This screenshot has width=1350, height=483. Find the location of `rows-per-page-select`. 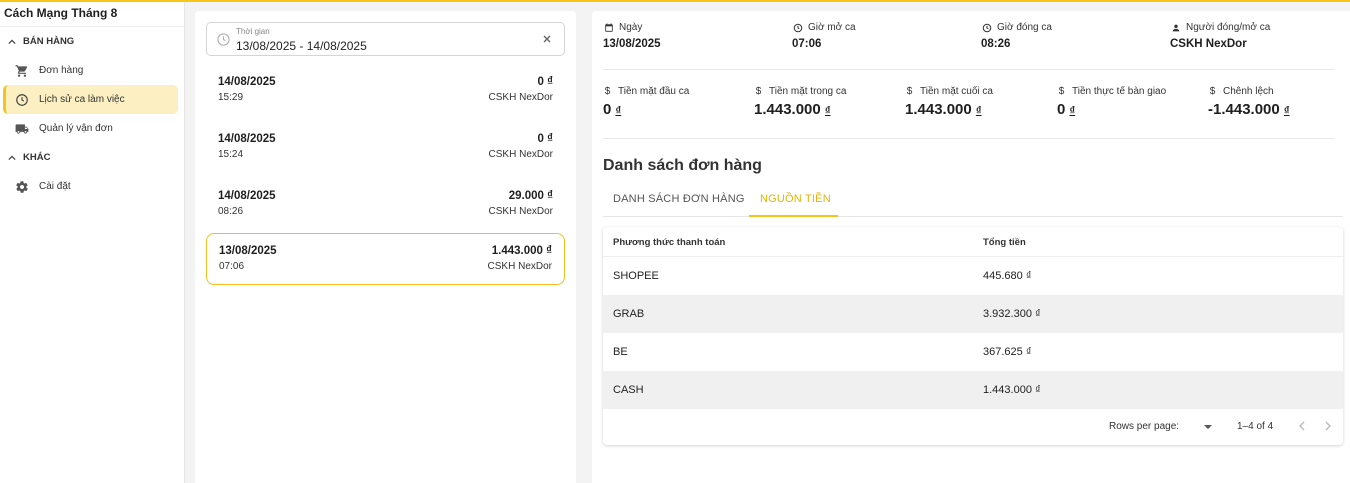

rows-per-page-select is located at coordinates (1208, 427).